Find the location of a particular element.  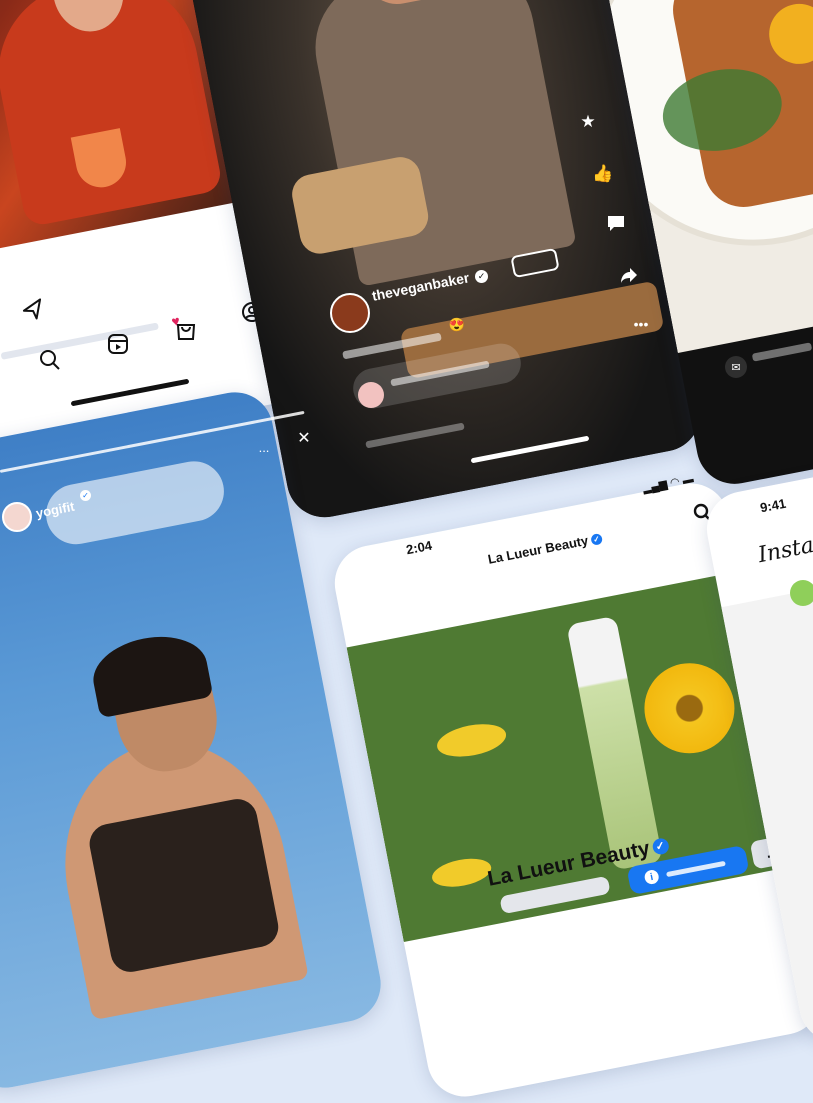

crop-top is located at coordinates (184, 885).